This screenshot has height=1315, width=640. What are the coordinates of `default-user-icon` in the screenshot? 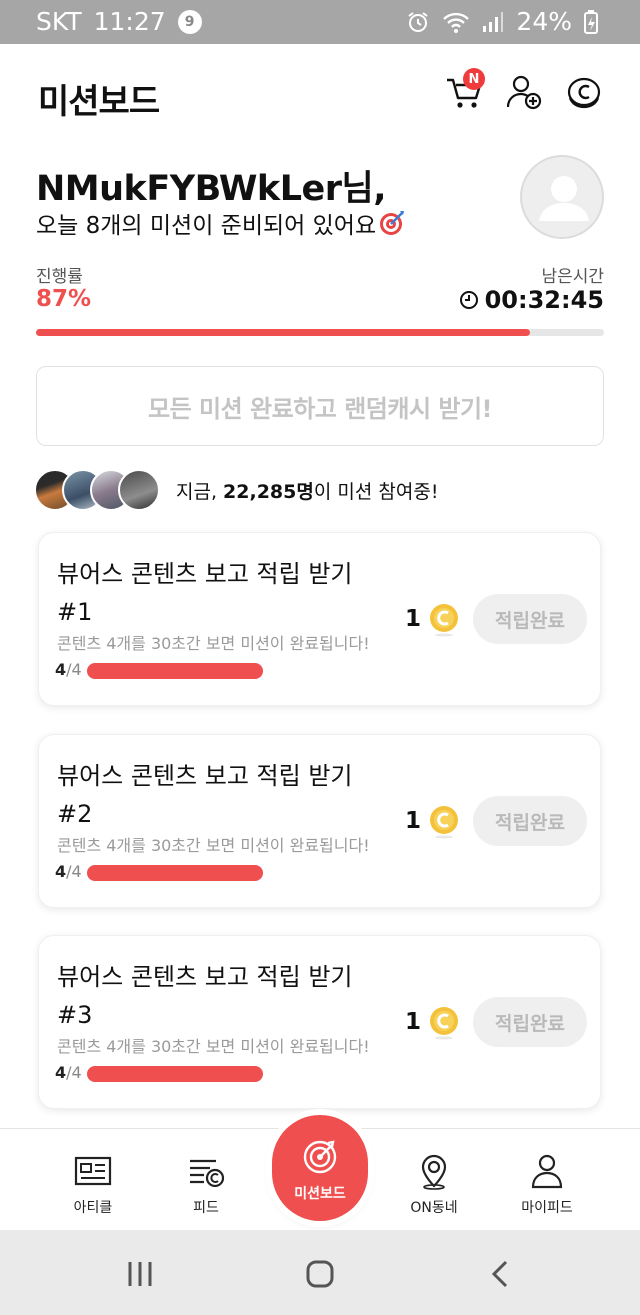 It's located at (564, 198).